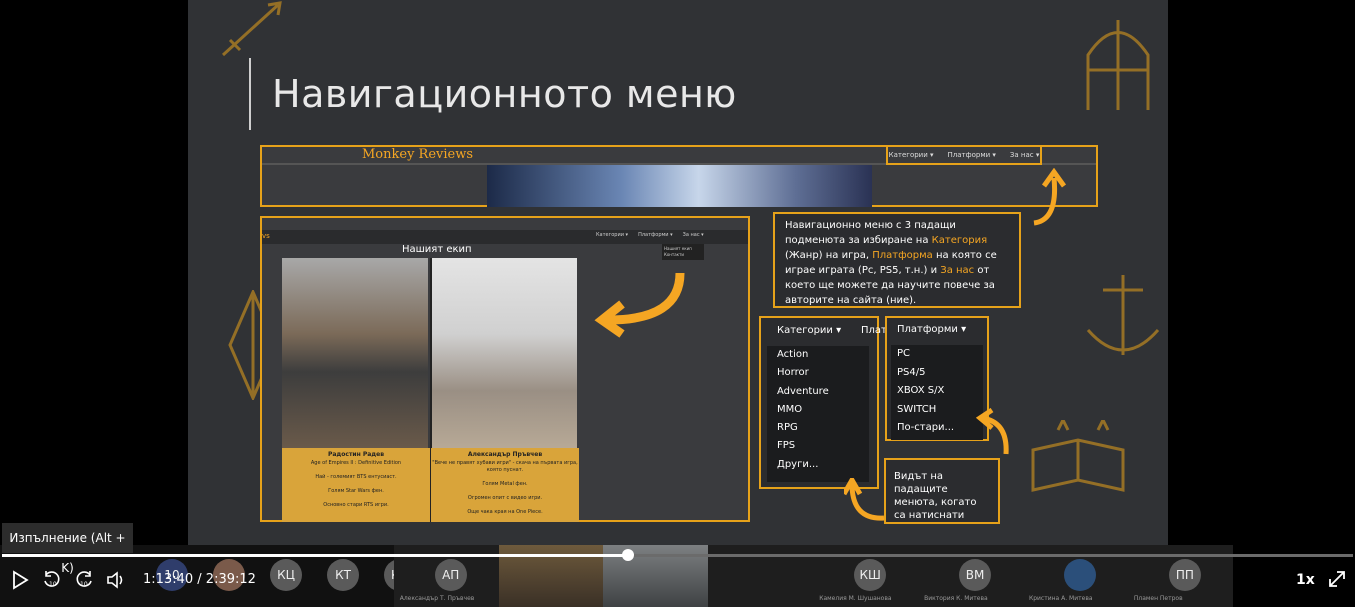 Image resolution: width=1355 pixels, height=607 pixels. What do you see at coordinates (921, 390) in the screenshot?
I see `platform-item: XBOX S/X` at bounding box center [921, 390].